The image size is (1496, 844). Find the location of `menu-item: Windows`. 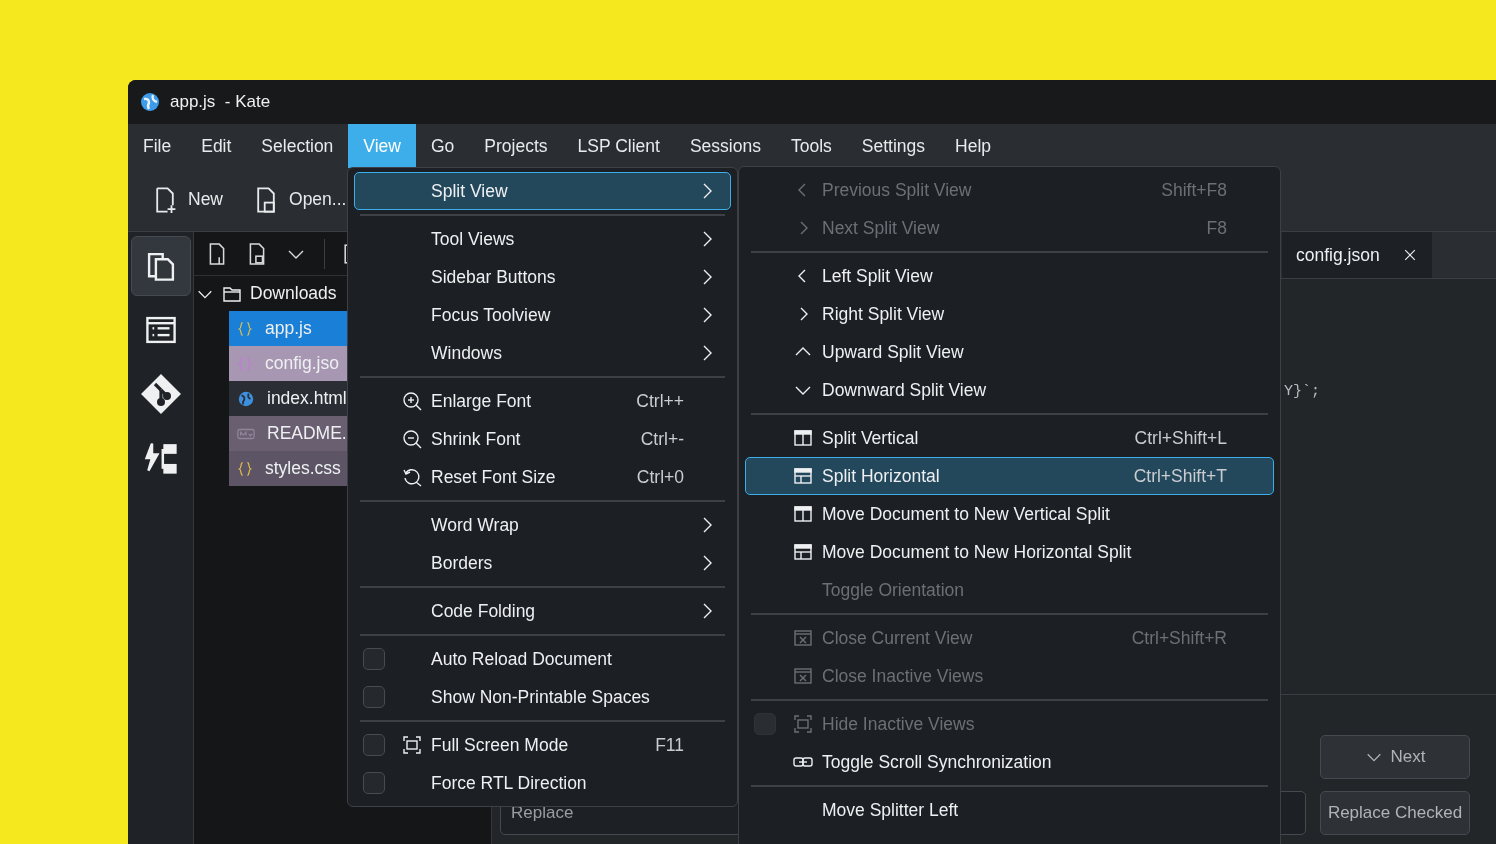

menu-item: Windows is located at coordinates (542, 353).